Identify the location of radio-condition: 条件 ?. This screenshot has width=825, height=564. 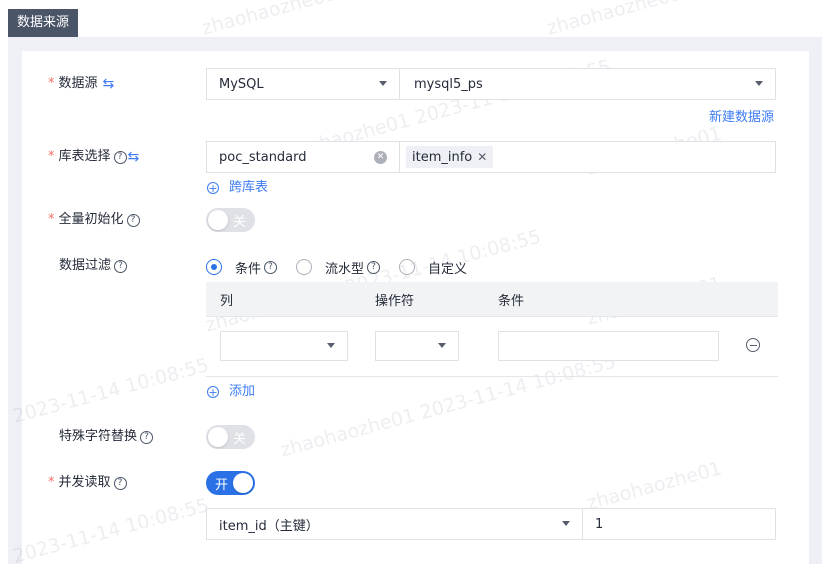
(242, 267).